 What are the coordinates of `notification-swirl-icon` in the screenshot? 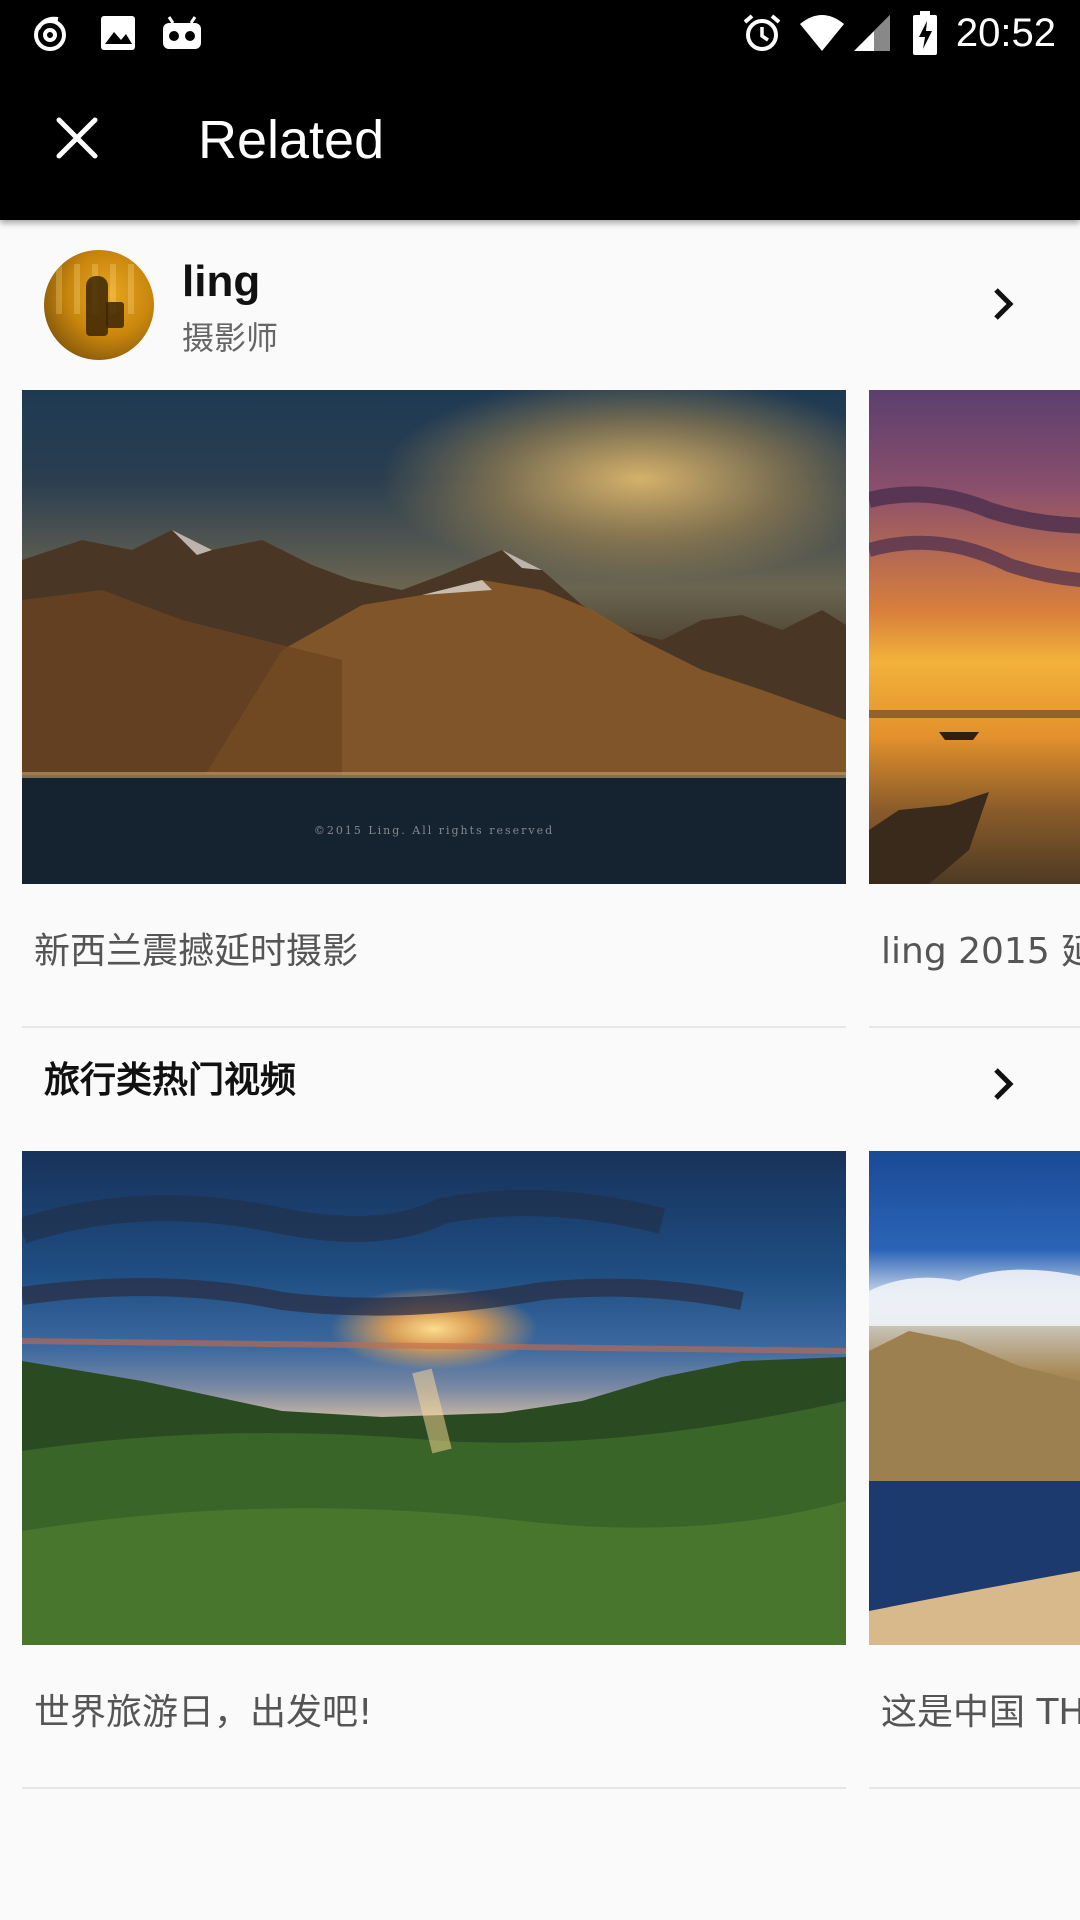 It's located at (50, 33).